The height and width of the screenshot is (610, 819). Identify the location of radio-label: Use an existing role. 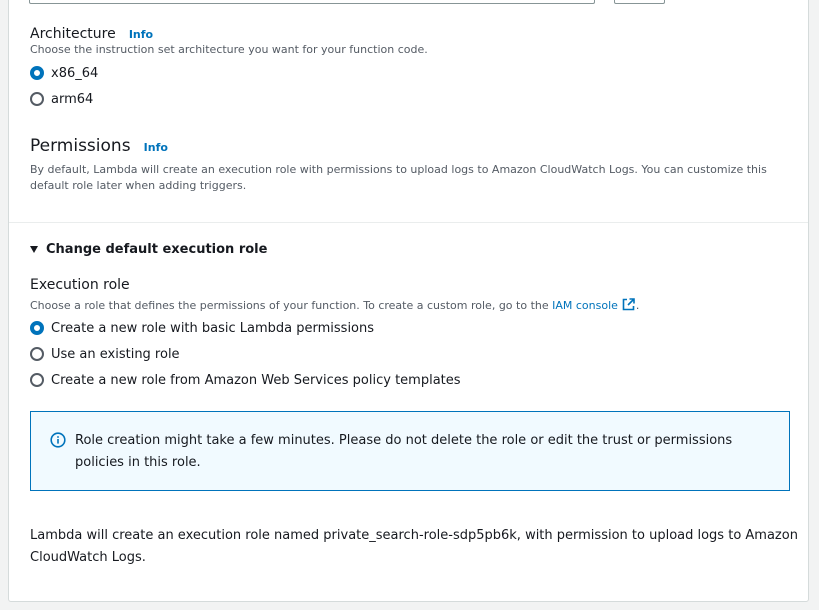
(115, 354).